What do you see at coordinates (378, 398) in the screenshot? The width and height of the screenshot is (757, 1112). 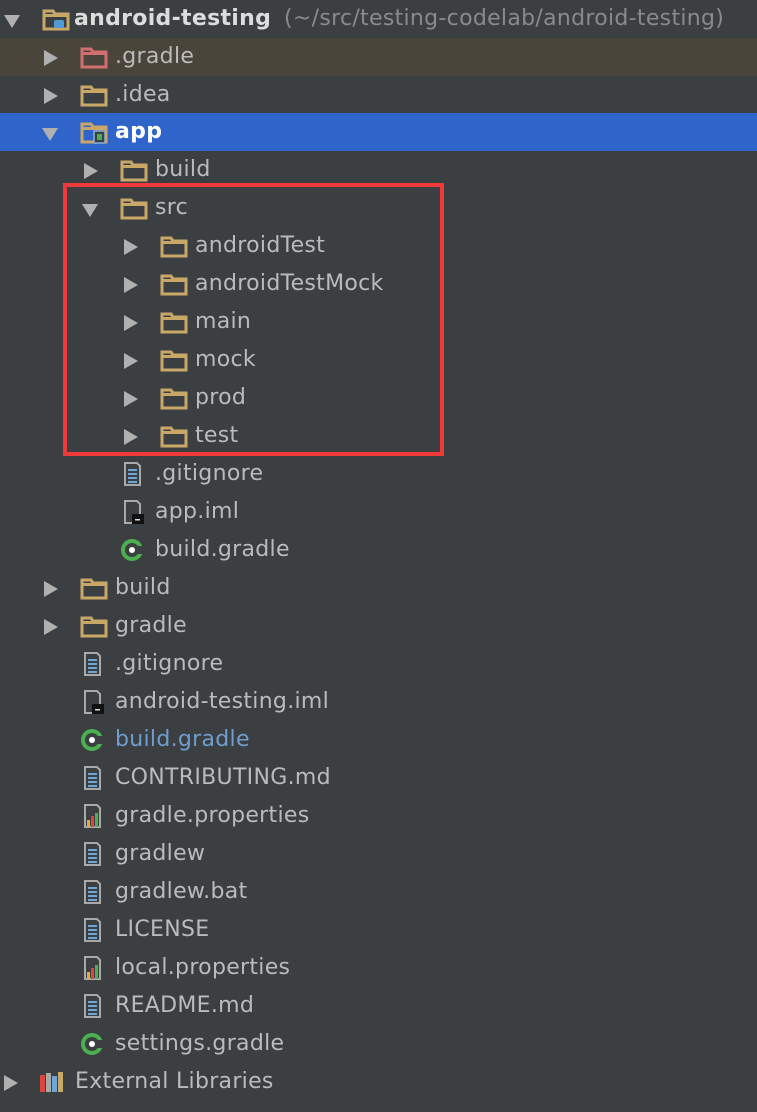 I see `tree-row: prod` at bounding box center [378, 398].